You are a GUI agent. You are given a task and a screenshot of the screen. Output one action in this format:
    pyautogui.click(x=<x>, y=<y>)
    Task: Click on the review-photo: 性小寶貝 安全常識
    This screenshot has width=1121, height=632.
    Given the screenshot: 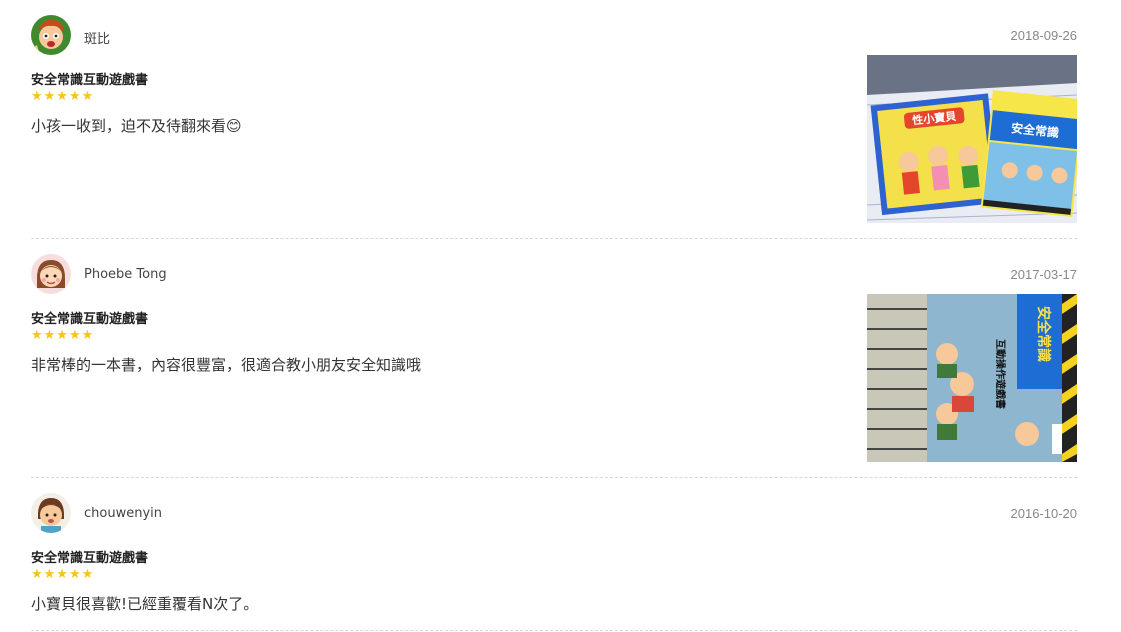 What is the action you would take?
    pyautogui.click(x=972, y=139)
    